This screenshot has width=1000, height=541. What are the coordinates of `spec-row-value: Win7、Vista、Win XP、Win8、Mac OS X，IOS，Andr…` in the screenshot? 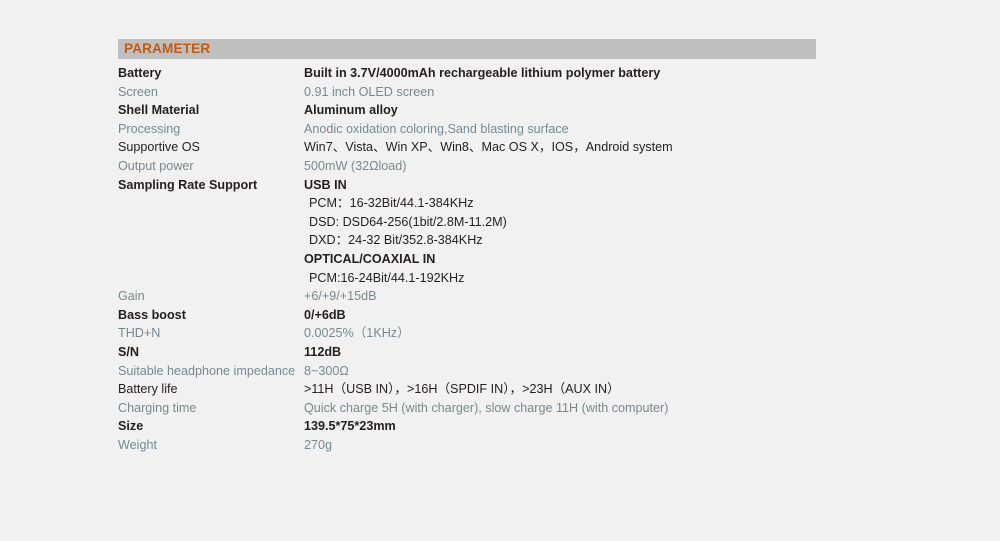 It's located at (488, 147).